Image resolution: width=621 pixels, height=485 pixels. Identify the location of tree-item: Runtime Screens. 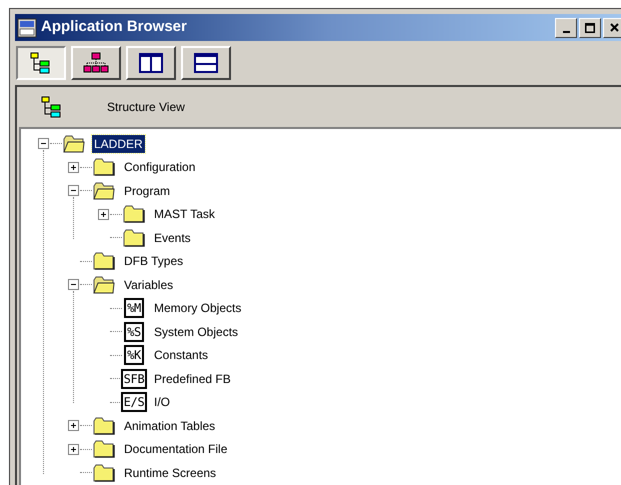
(170, 473).